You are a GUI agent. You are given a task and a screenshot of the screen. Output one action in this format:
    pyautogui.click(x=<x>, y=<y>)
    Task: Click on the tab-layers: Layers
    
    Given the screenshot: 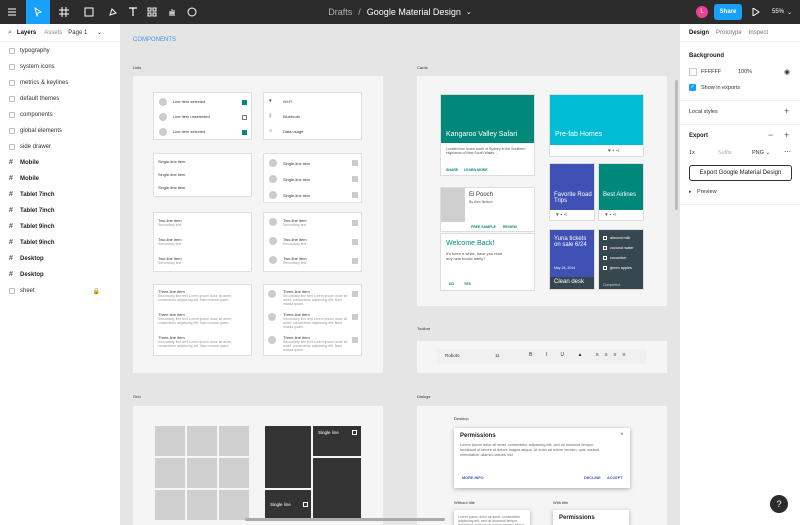 What is the action you would take?
    pyautogui.click(x=26, y=33)
    